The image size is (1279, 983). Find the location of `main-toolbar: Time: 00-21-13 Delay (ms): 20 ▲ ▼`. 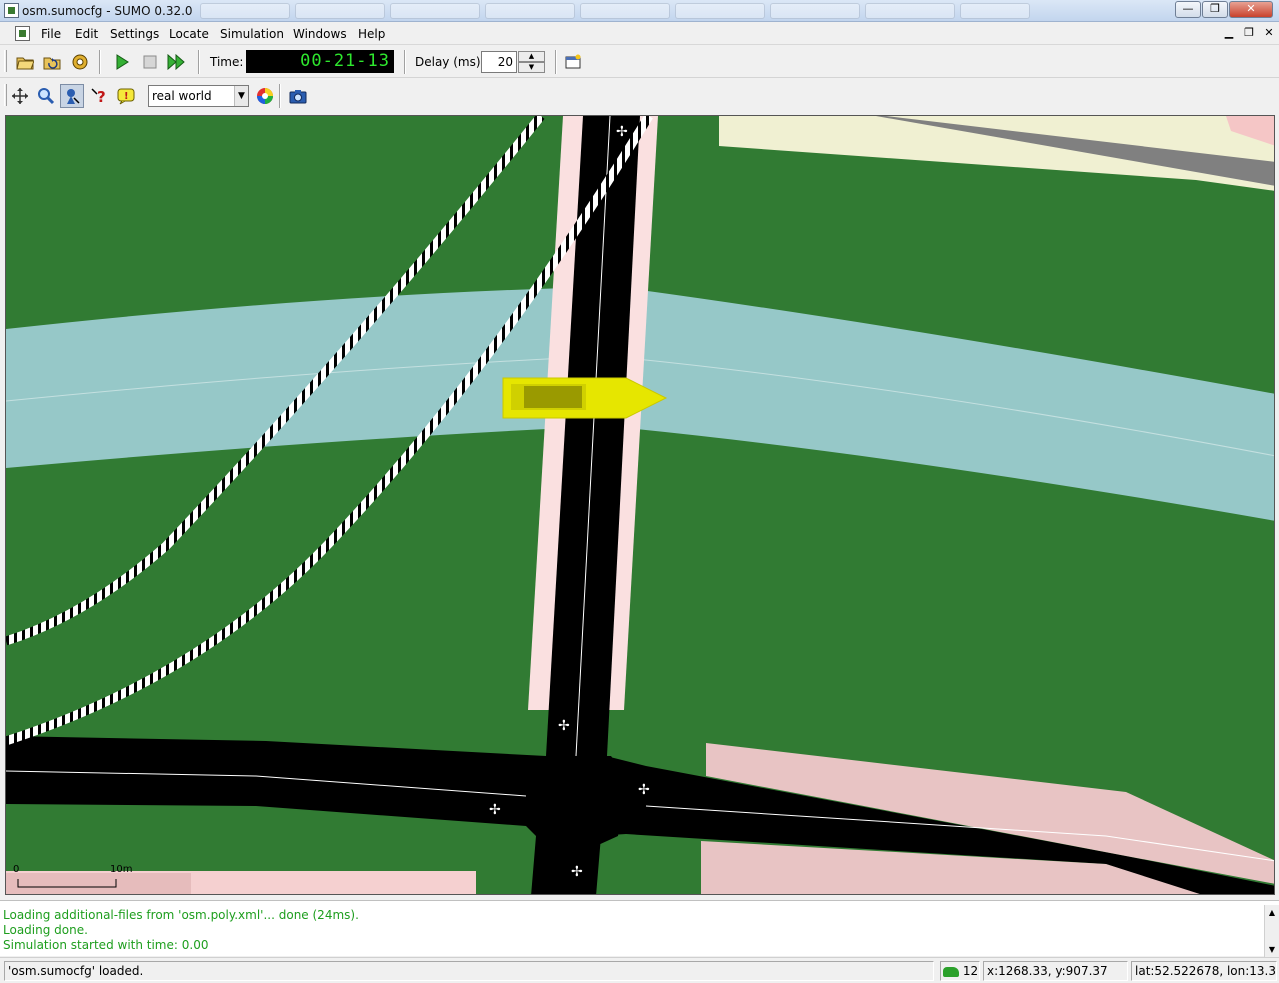

main-toolbar: Time: 00-21-13 Delay (ms): 20 ▲ ▼ is located at coordinates (639, 62).